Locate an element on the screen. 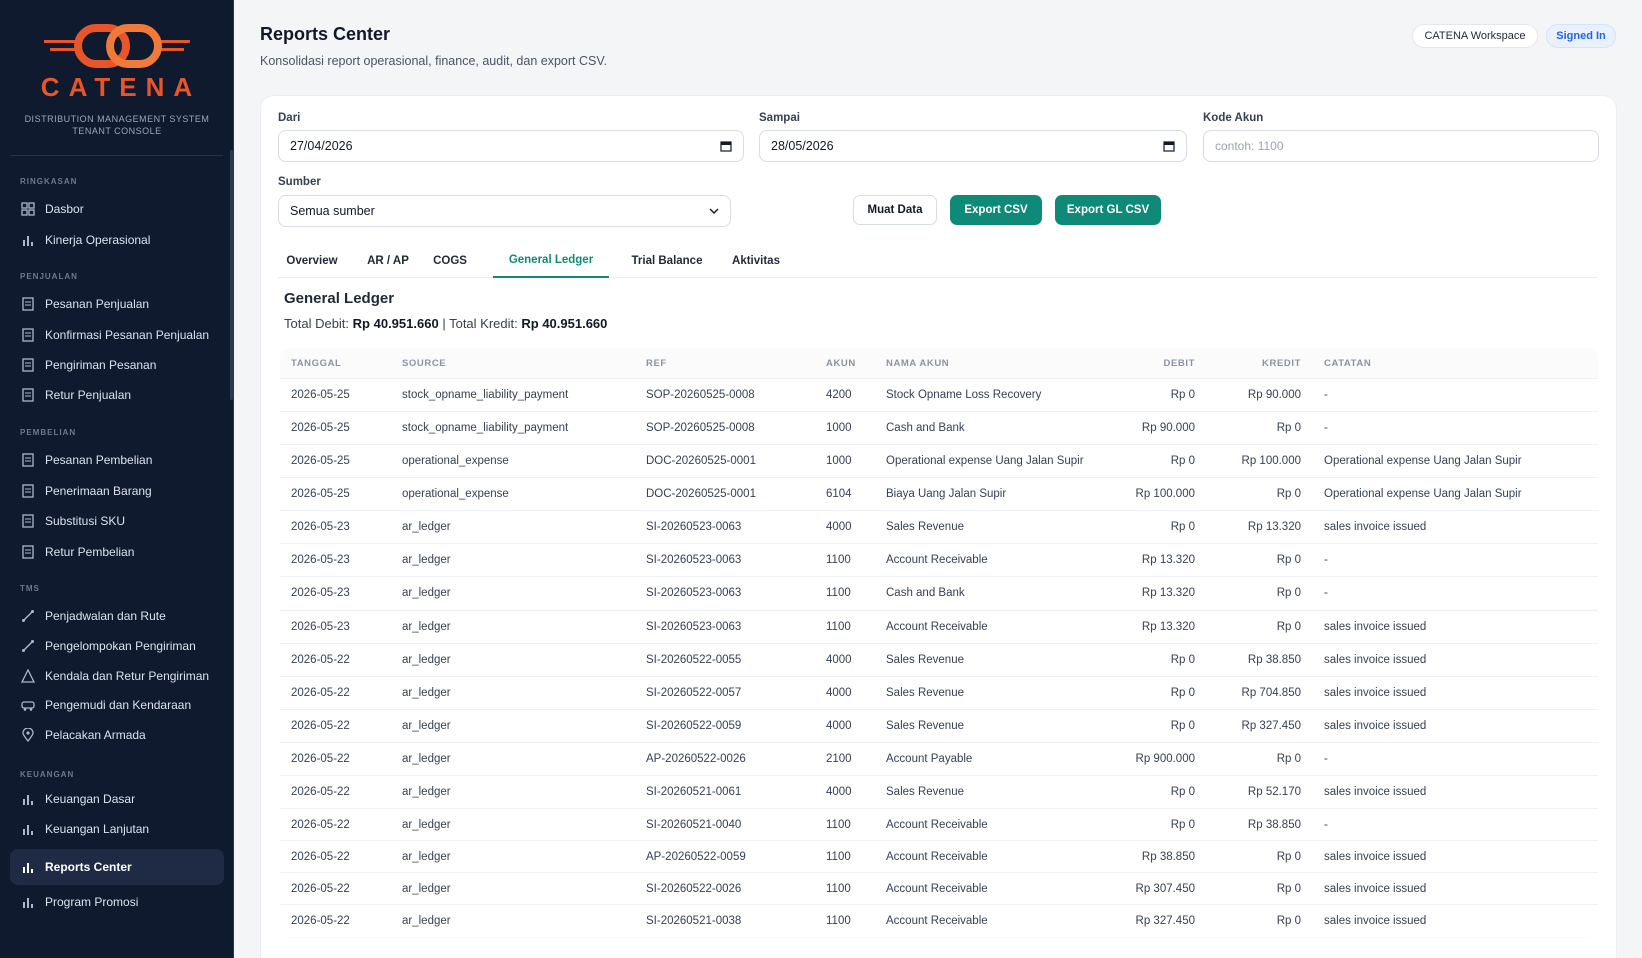 This screenshot has width=1642, height=958. sidebar-item-konfirmasi-pesanan: Konfirmasi Pesanan Penjualan is located at coordinates (117, 335).